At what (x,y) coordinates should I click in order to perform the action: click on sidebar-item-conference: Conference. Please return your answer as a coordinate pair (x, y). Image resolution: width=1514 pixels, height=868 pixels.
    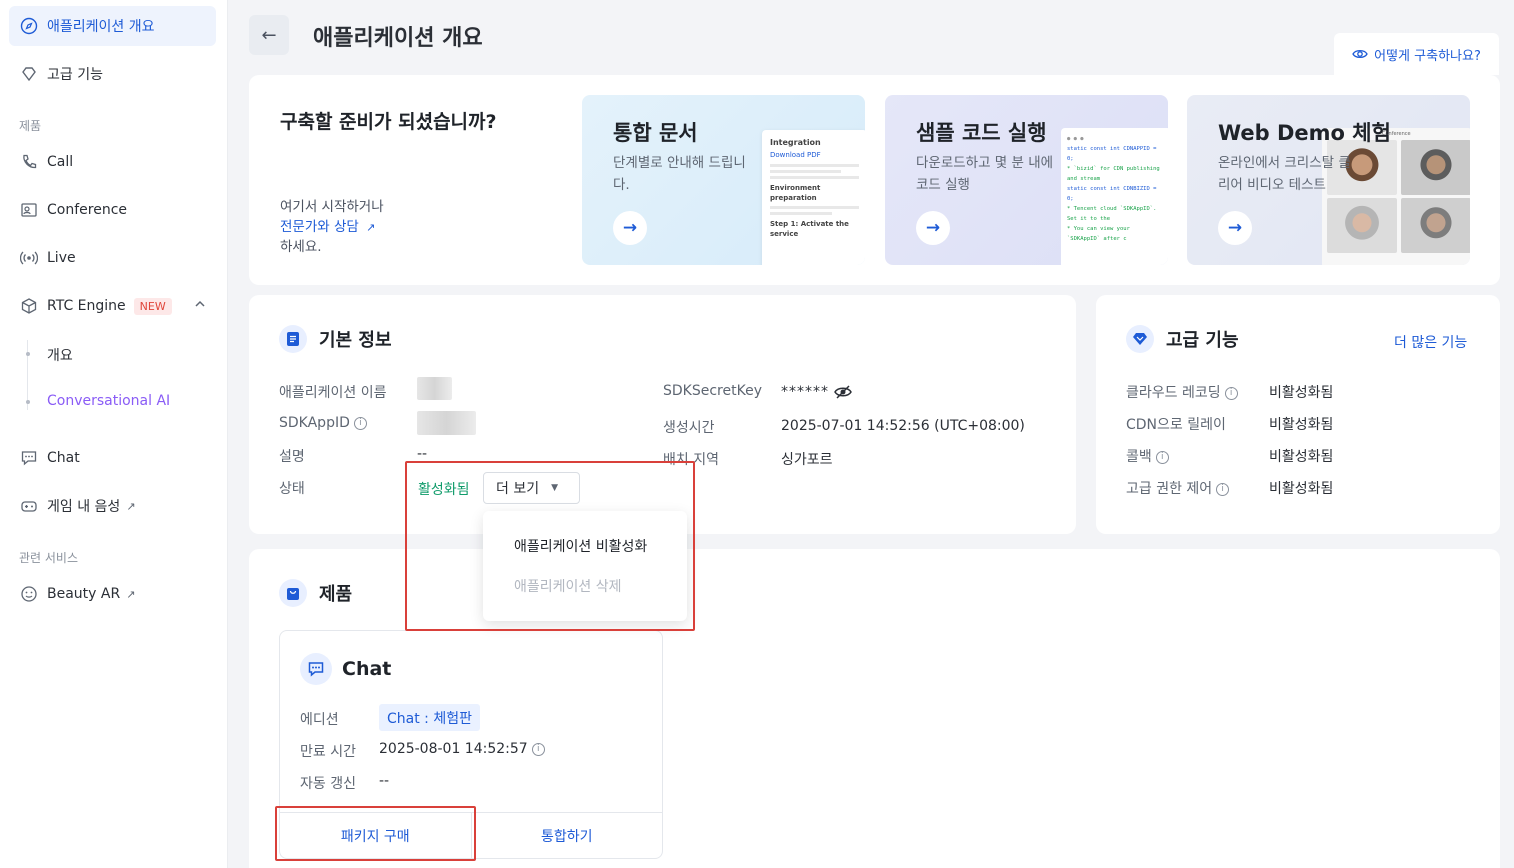
    Looking at the image, I should click on (112, 210).